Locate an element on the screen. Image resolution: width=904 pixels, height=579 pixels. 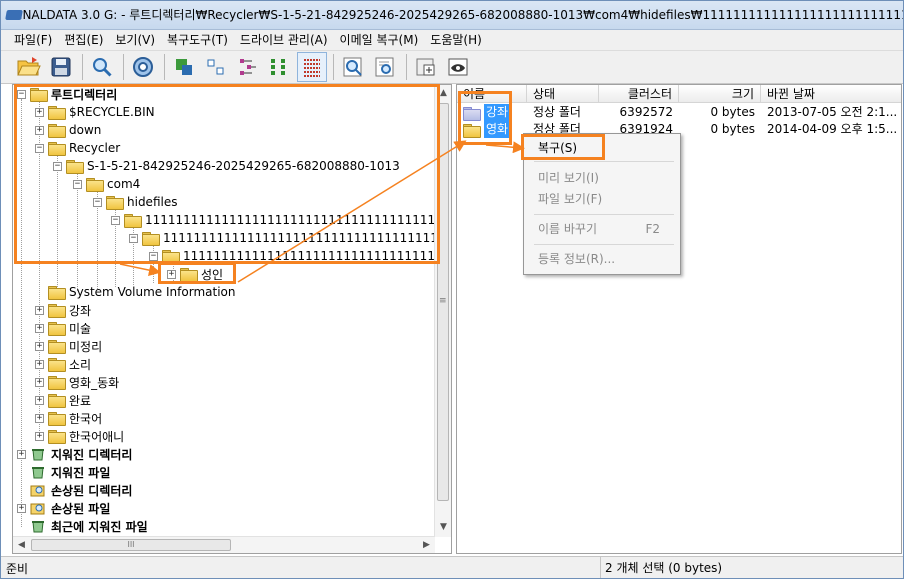
tree-item-label: 미술 is located at coordinates (80, 328).